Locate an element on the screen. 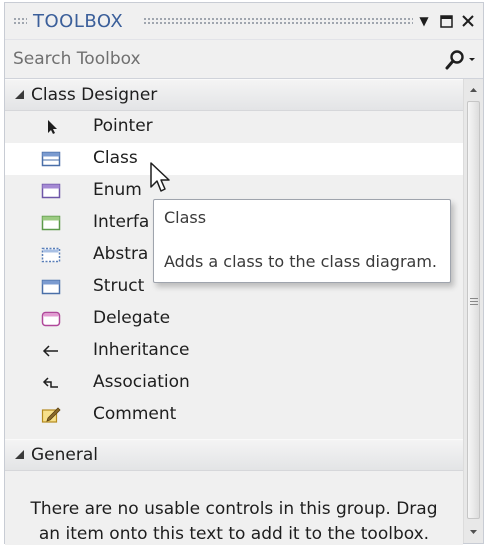  close-button is located at coordinates (468, 21).